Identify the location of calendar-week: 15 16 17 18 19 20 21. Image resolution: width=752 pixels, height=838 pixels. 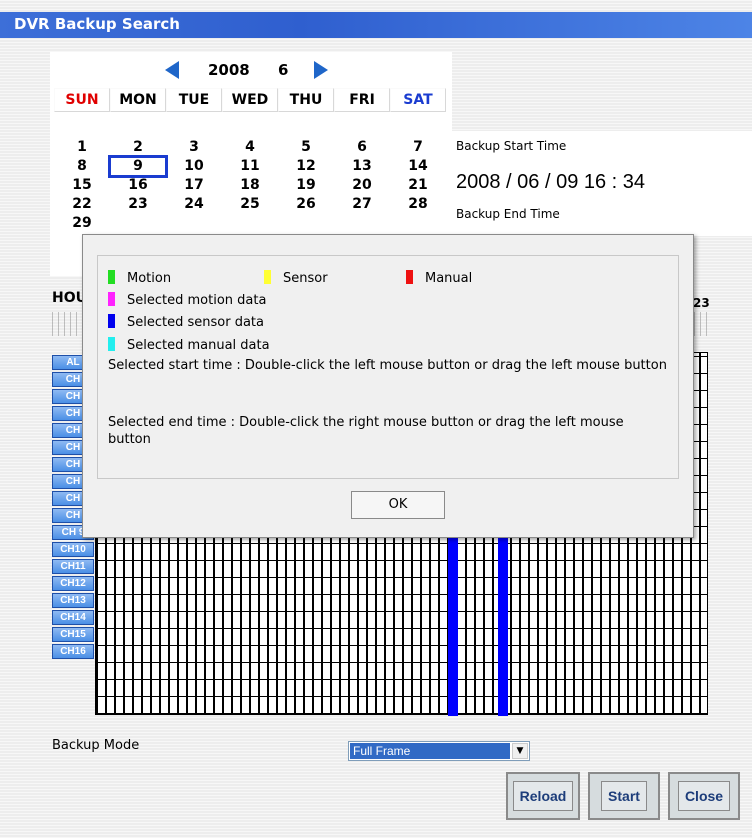
(252, 185).